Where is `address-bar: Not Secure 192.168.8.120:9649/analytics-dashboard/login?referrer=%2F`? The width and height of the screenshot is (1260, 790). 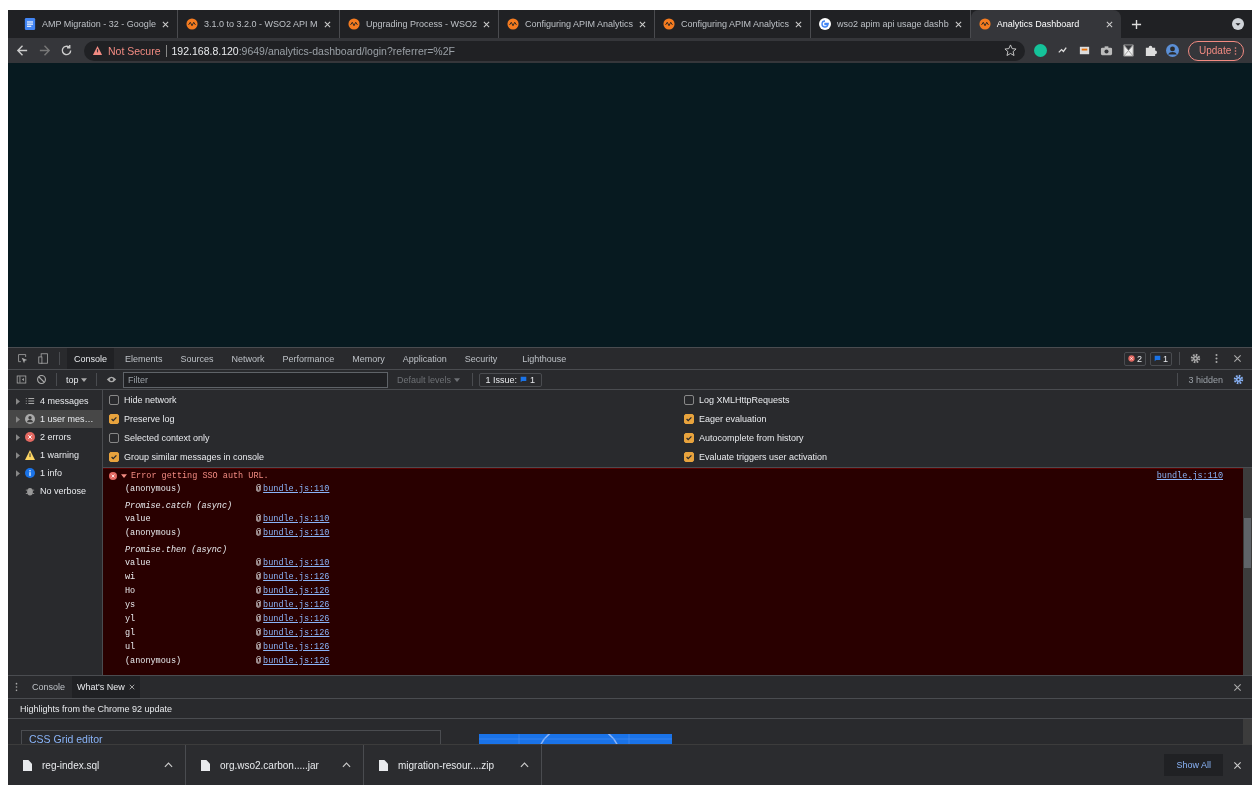
address-bar: Not Secure 192.168.8.120:9649/analytics-dashboard/login?referrer=%2F is located at coordinates (554, 50).